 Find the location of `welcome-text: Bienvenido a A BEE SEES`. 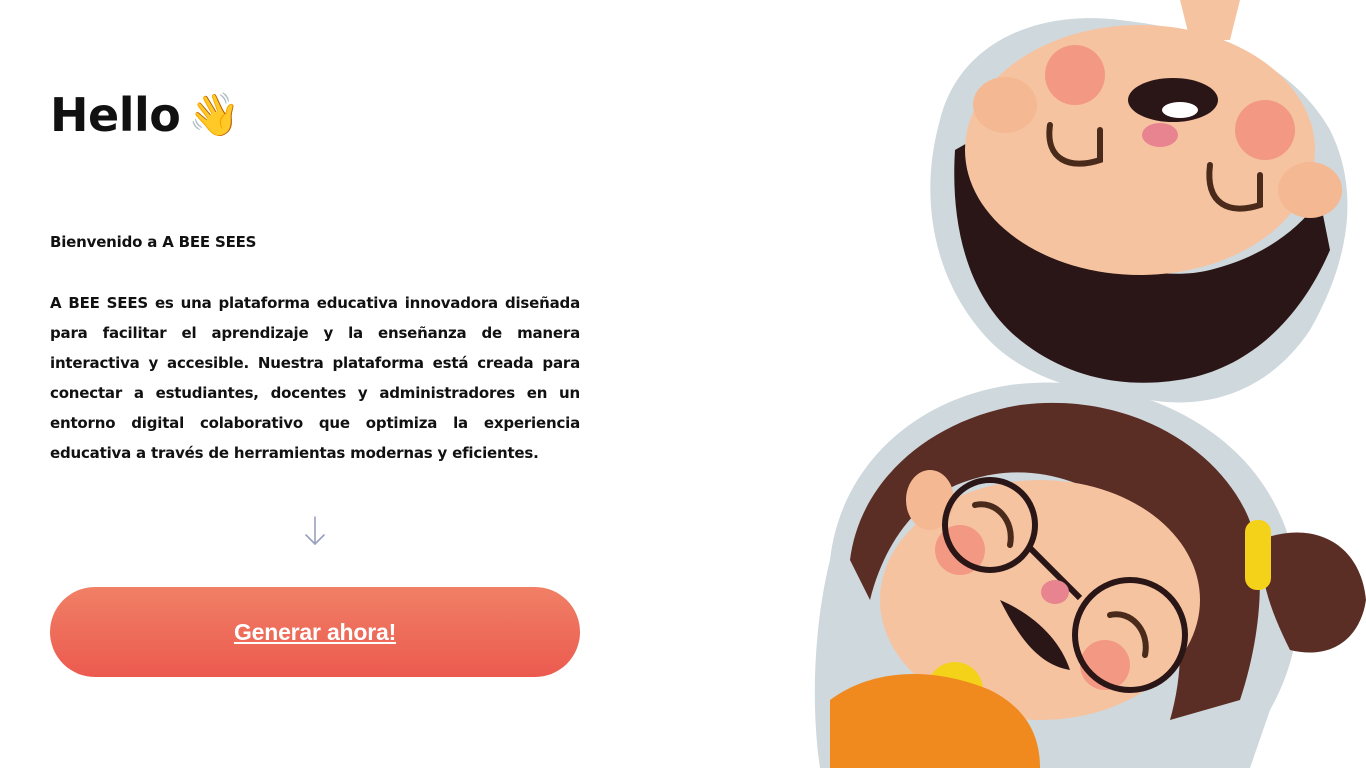

welcome-text: Bienvenido a A BEE SEES is located at coordinates (153, 242).